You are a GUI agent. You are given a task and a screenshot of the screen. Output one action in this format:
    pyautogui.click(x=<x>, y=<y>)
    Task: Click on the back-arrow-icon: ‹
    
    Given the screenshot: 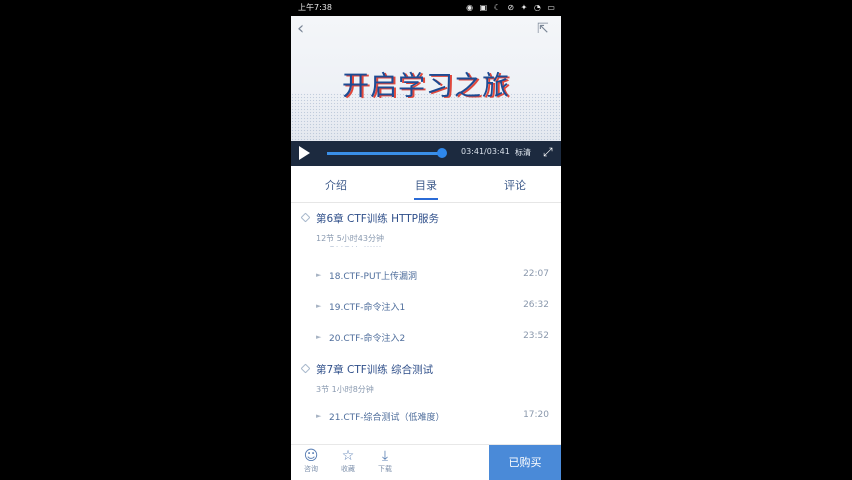 What is the action you would take?
    pyautogui.click(x=306, y=29)
    